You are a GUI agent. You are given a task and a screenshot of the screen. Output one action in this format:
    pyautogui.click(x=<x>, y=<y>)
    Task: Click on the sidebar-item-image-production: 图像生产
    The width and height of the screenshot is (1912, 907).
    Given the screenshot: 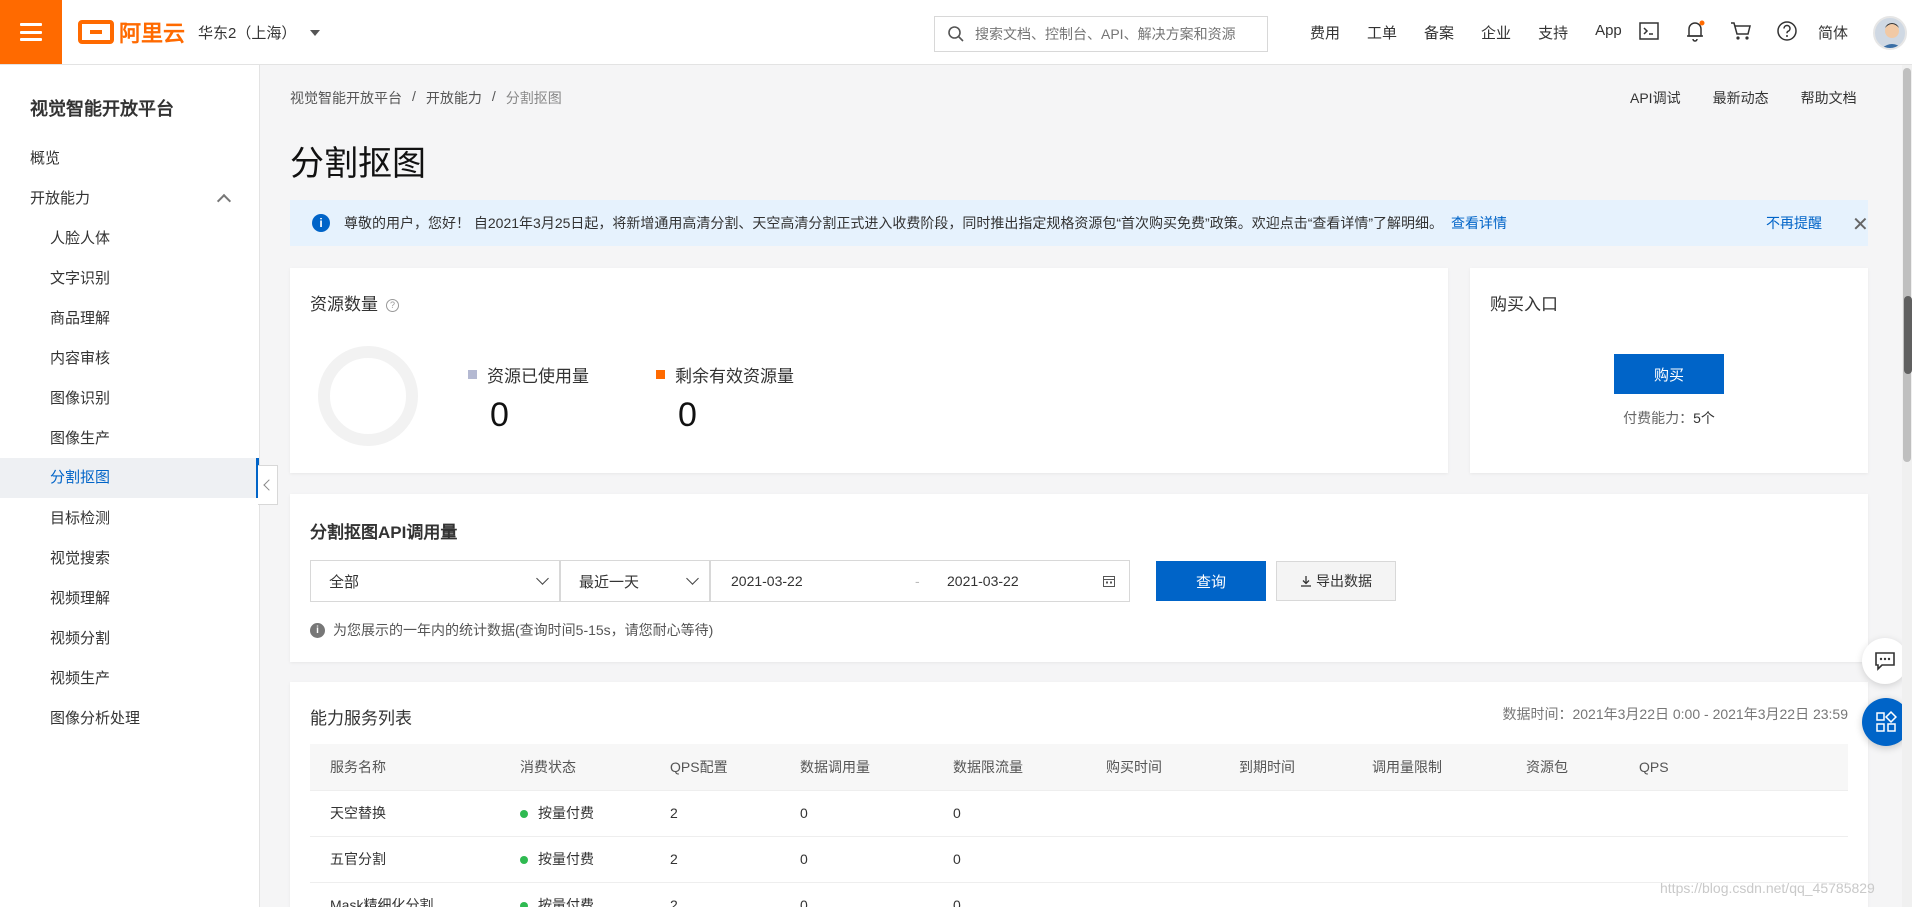 What is the action you would take?
    pyautogui.click(x=129, y=439)
    